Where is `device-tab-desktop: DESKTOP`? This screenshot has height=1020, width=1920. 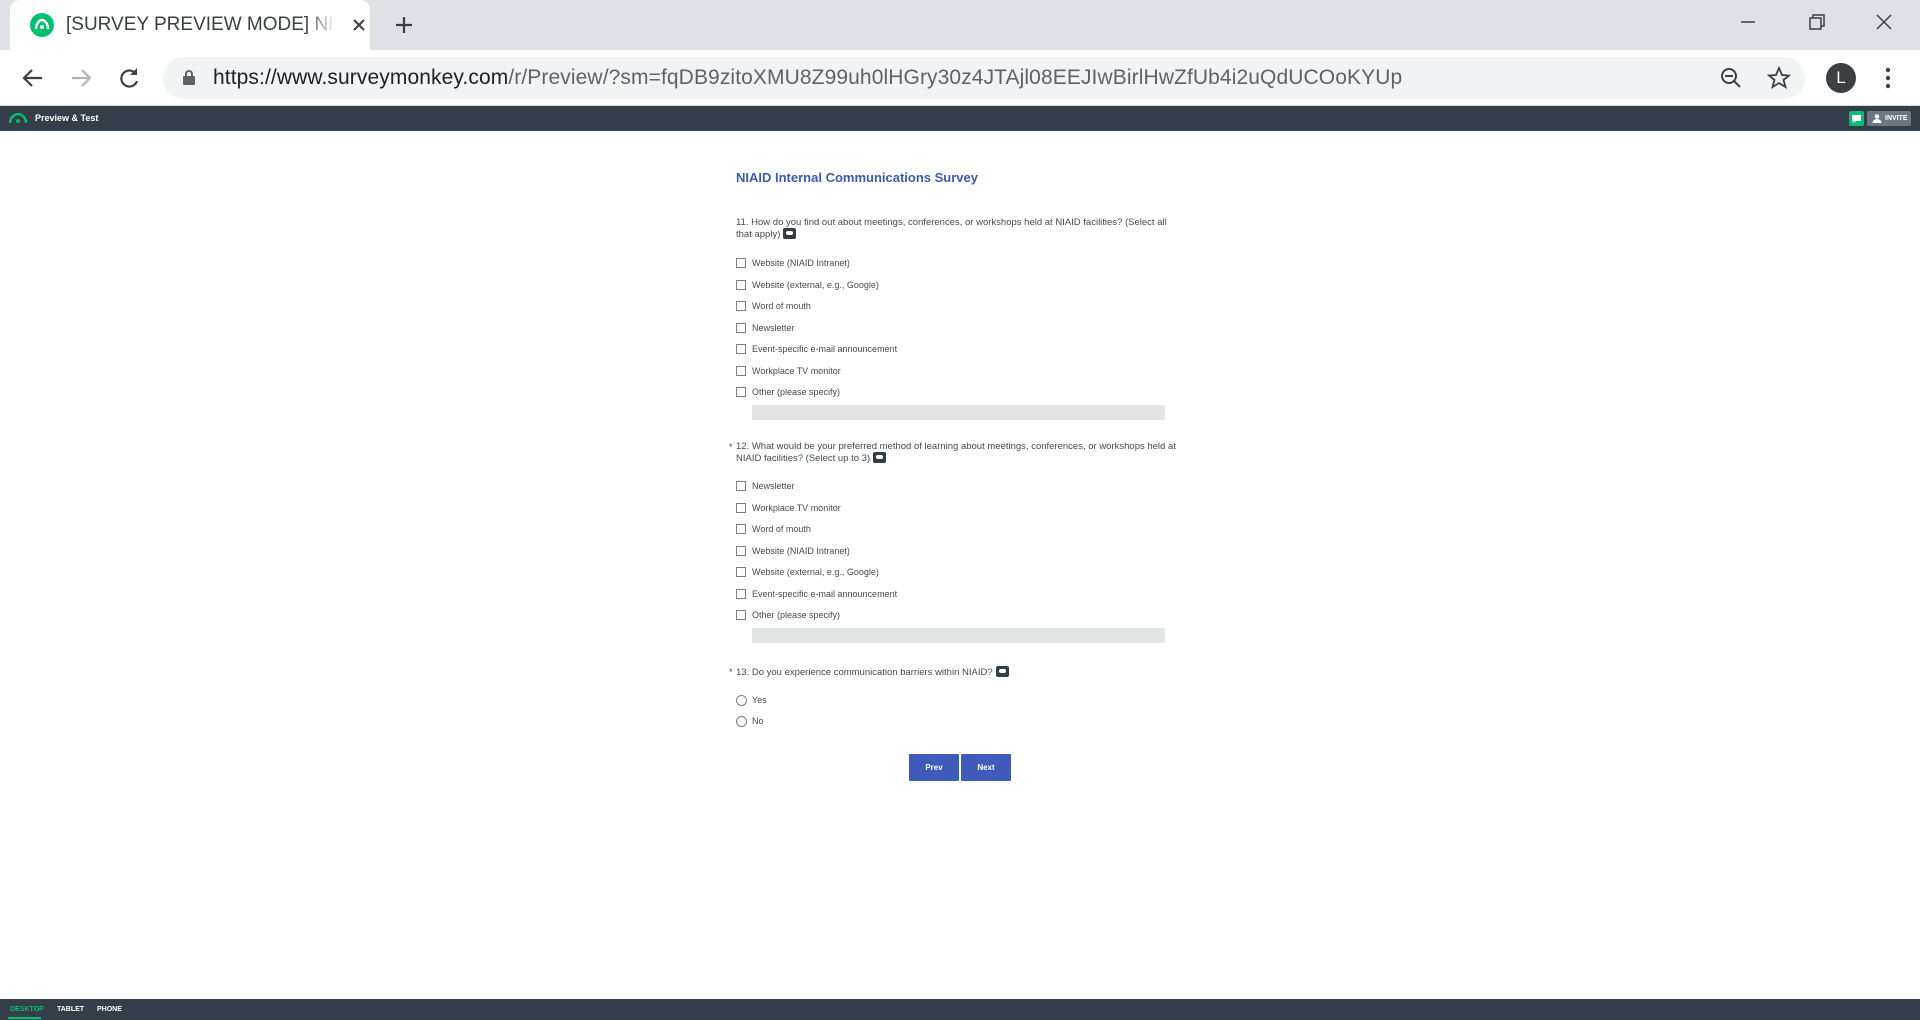
device-tab-desktop: DESKTOP is located at coordinates (27, 1009).